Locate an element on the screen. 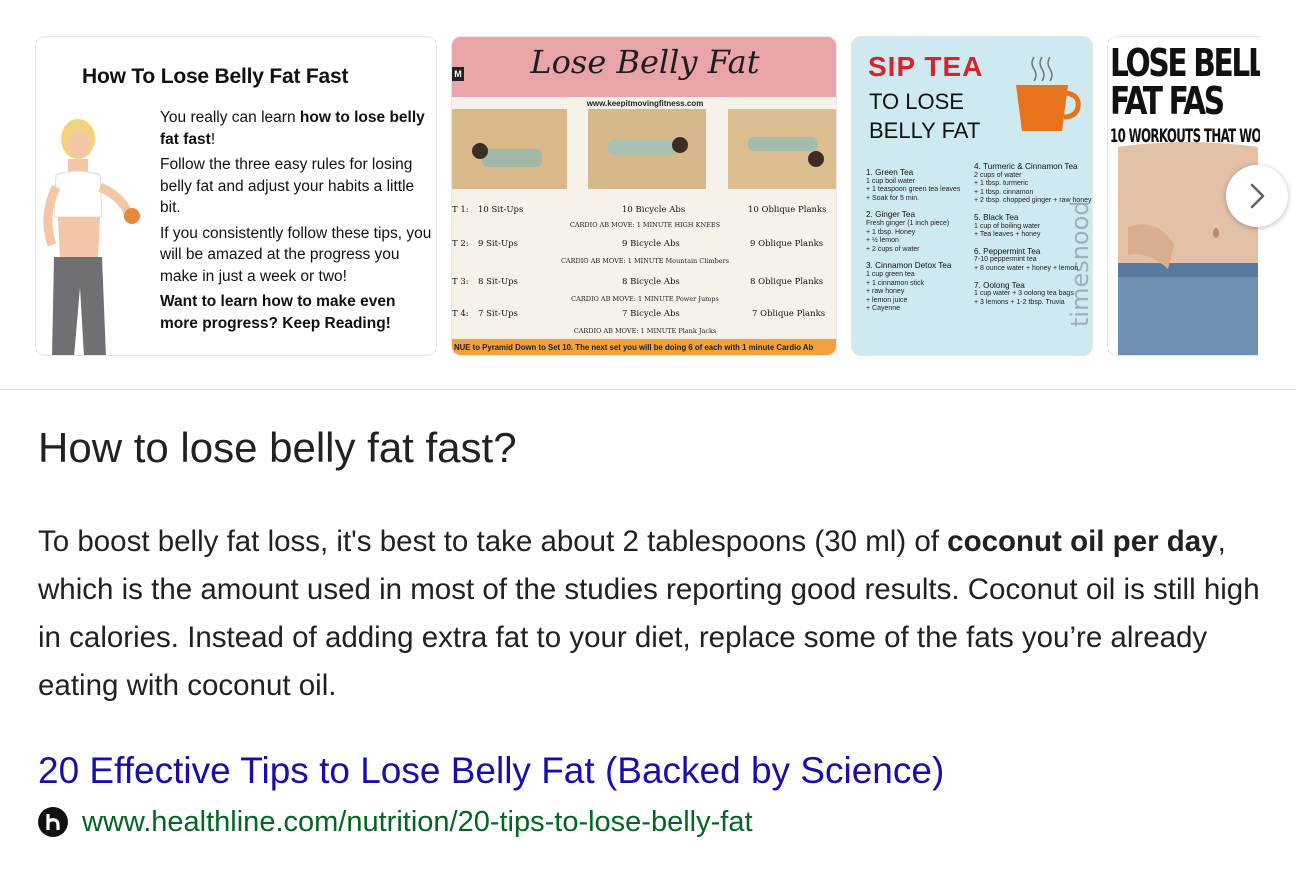 This screenshot has height=870, width=1296. thumbnail-title: Lose Belly Fat is located at coordinates (645, 62).